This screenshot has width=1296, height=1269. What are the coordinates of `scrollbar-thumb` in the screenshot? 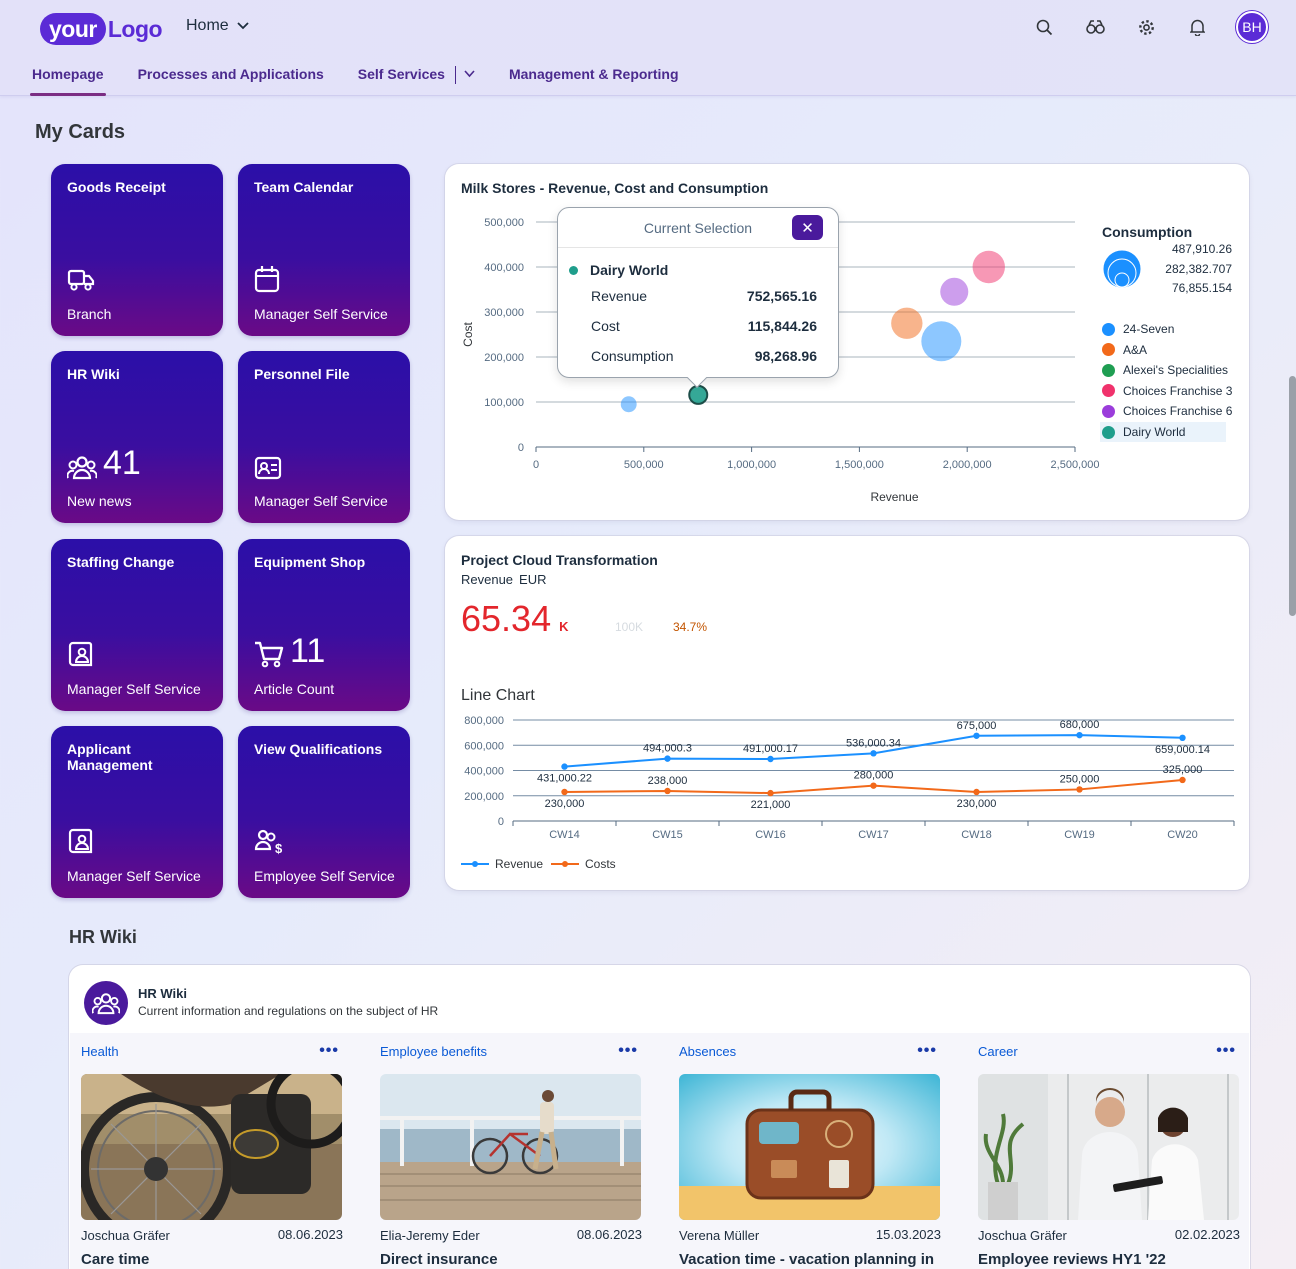 It's located at (1292, 496).